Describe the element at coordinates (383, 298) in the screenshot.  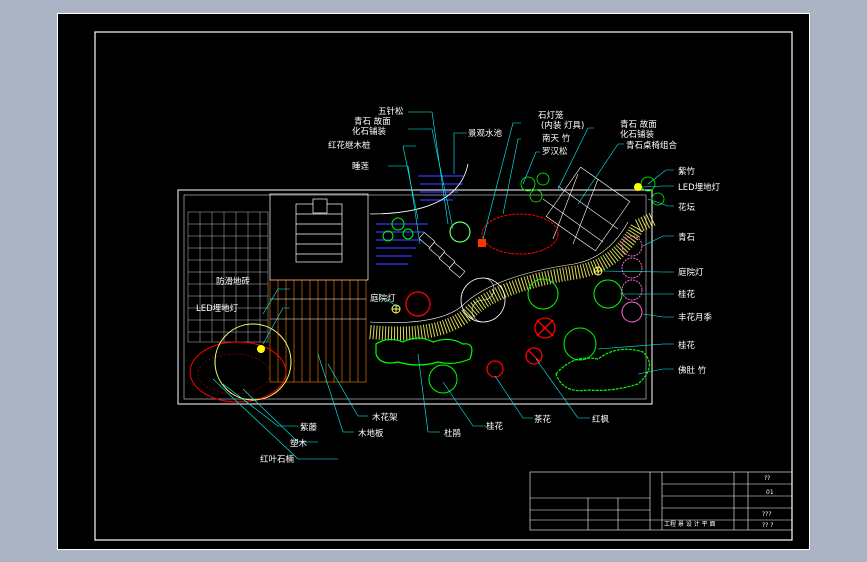
I see `label-tingyuan-2: 庭院灯` at that location.